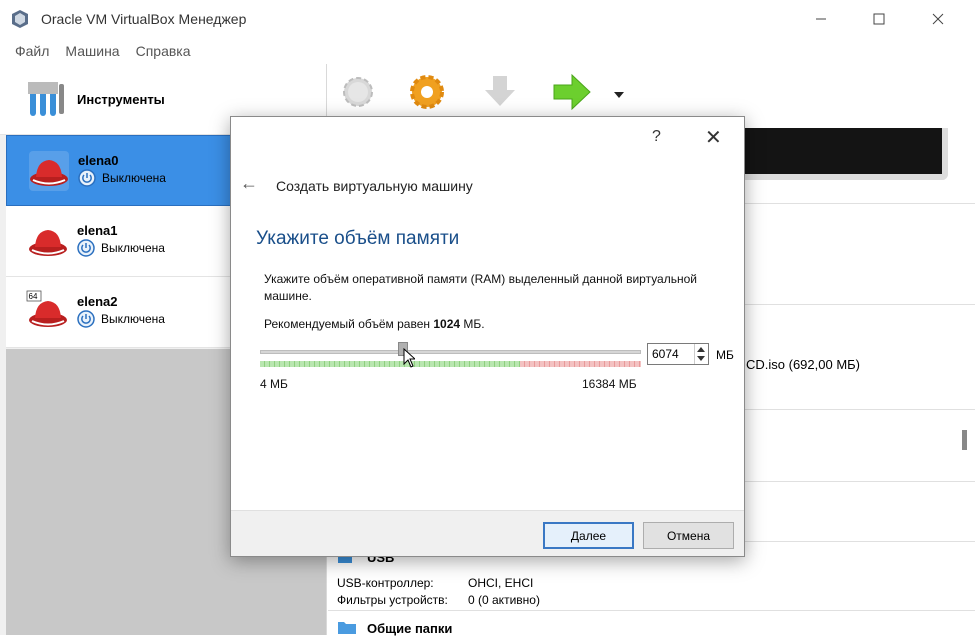 This screenshot has height=636, width=975. I want to click on redhat-logo-icon: 64, so click(46, 308).